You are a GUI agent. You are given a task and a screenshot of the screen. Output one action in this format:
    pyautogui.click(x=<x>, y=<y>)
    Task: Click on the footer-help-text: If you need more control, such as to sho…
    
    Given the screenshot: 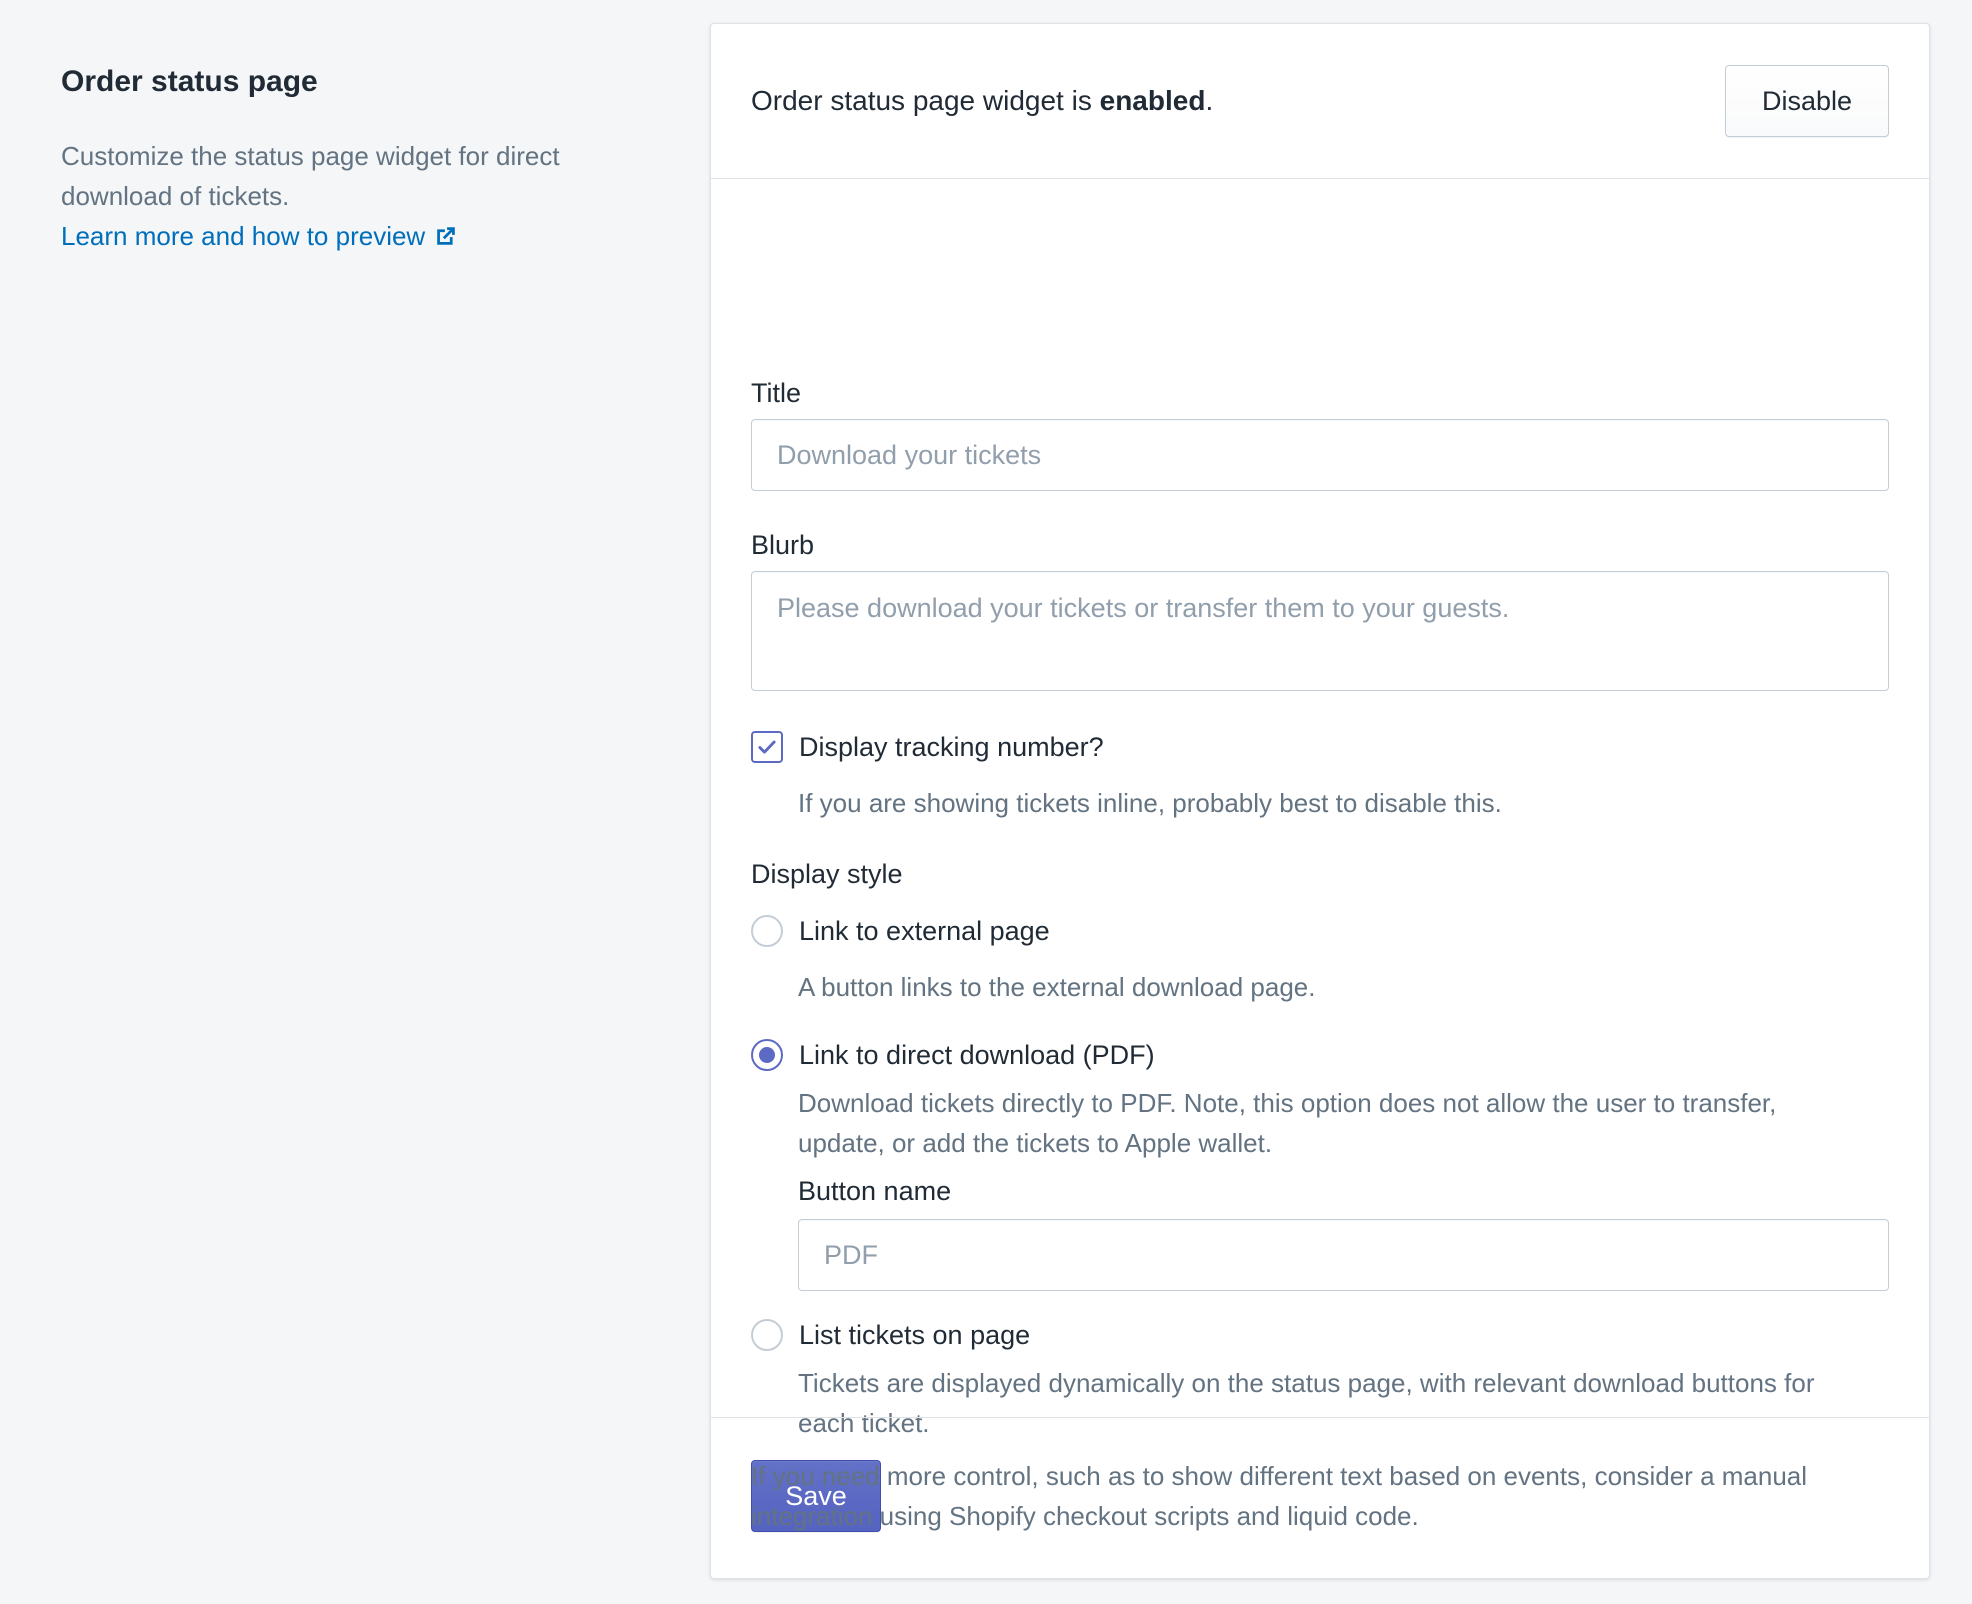 What is the action you would take?
    pyautogui.click(x=1279, y=1496)
    